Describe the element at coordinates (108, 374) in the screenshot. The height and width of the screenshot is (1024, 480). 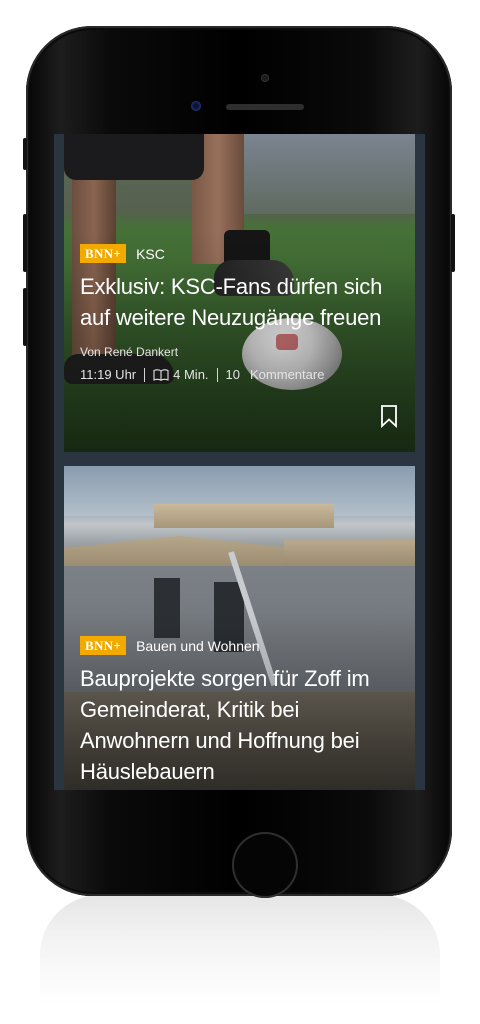
I see `publish-time: 11:19 Uhr` at that location.